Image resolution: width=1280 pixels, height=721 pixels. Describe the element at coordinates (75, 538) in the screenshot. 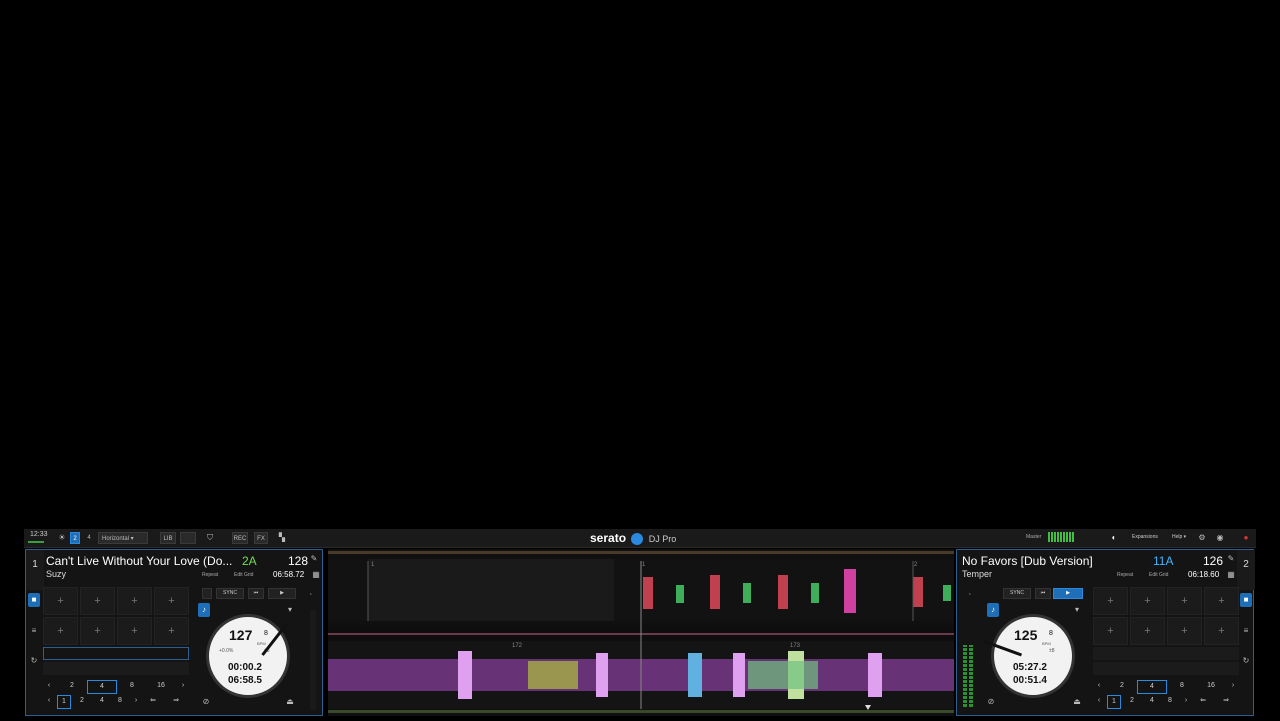

I see `deck-count-2-button: 2` at that location.